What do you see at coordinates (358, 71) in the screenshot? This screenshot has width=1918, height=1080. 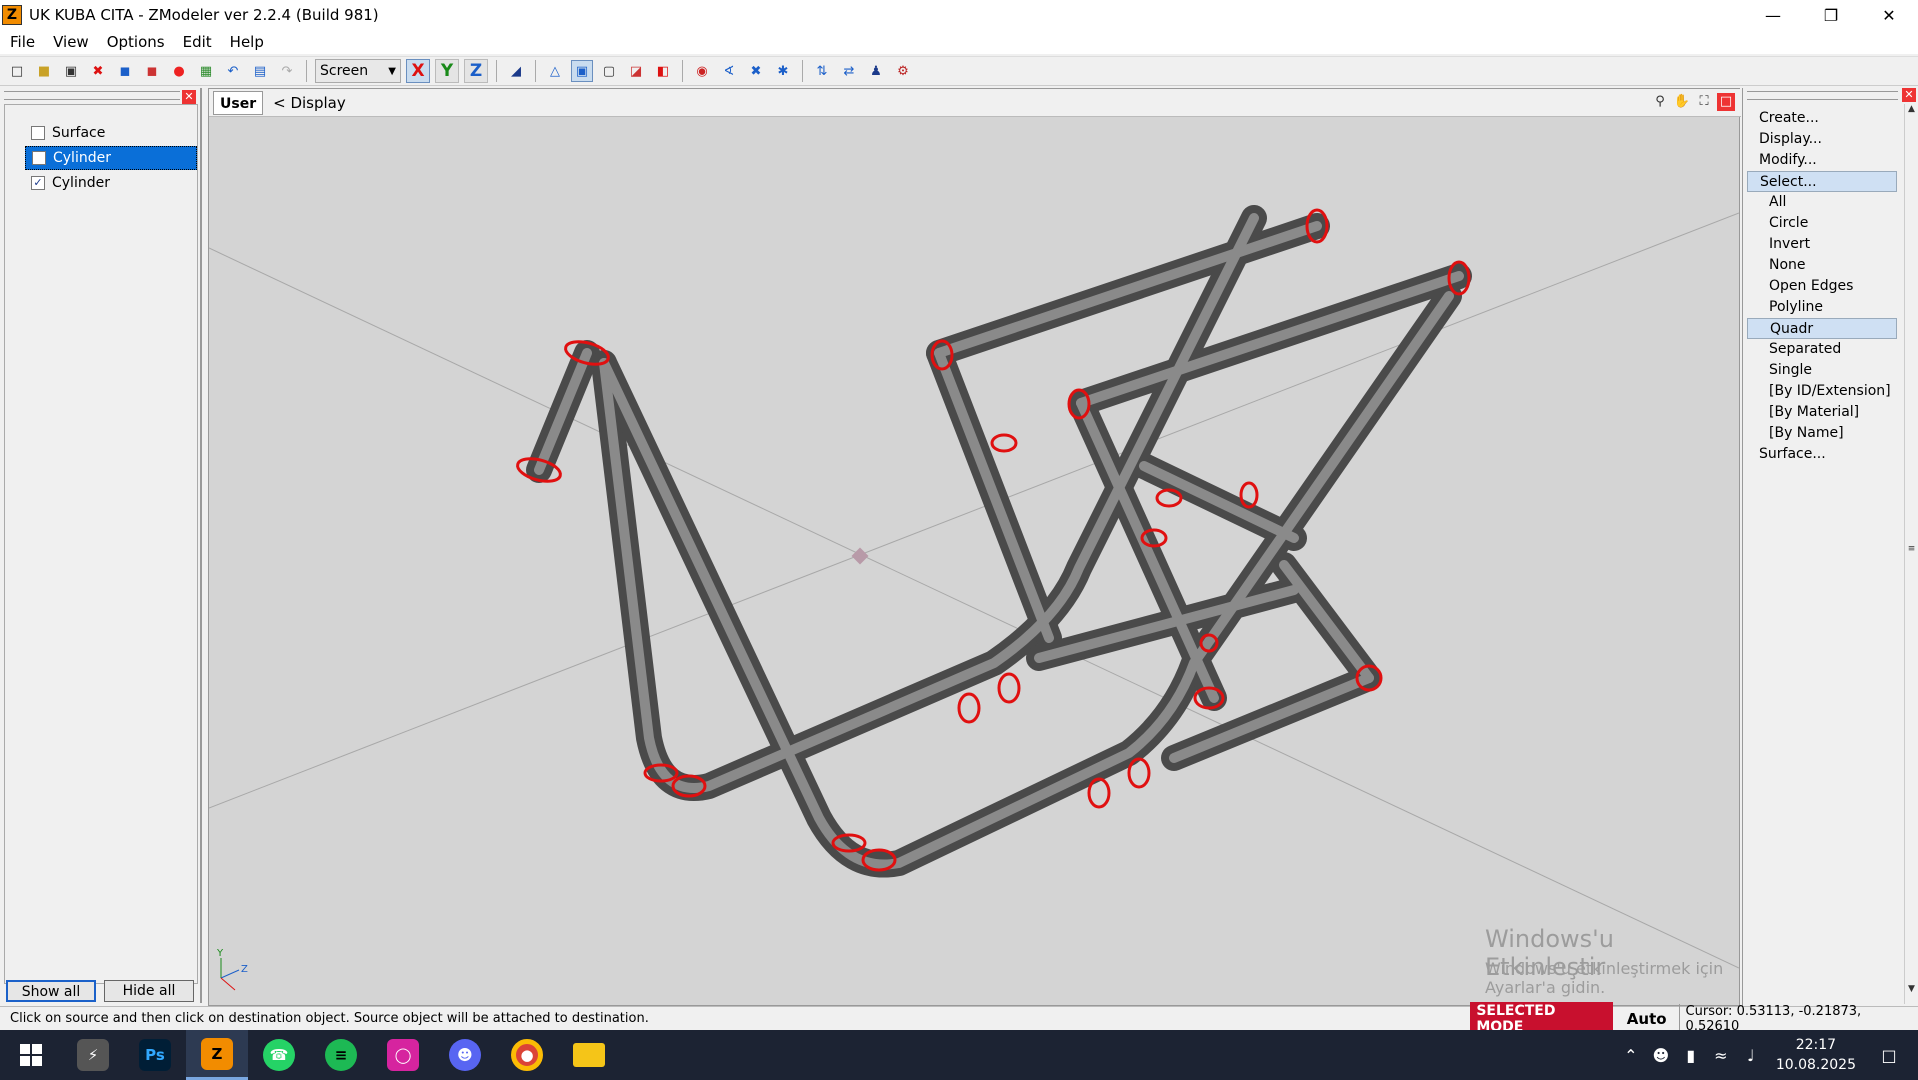 I see `coord-mode-select: Screen ▼` at bounding box center [358, 71].